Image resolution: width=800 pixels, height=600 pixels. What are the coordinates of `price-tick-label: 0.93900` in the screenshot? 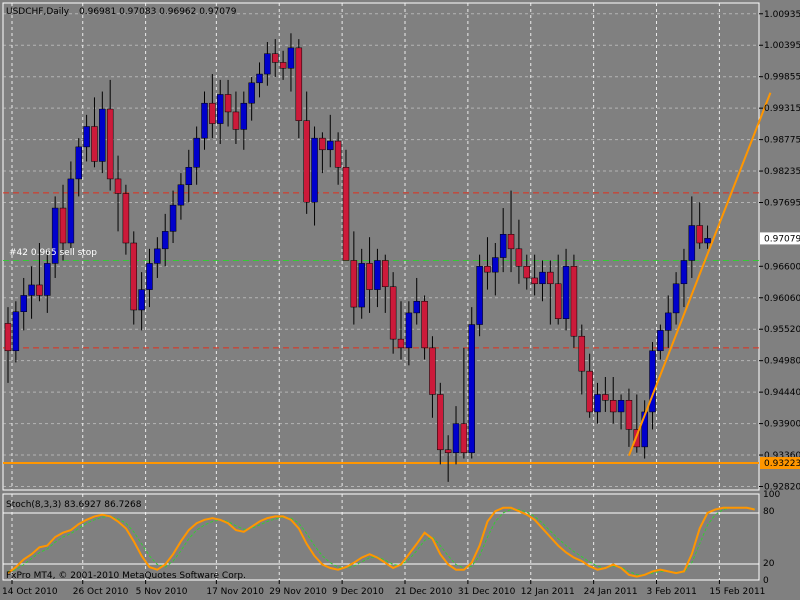 It's located at (782, 425).